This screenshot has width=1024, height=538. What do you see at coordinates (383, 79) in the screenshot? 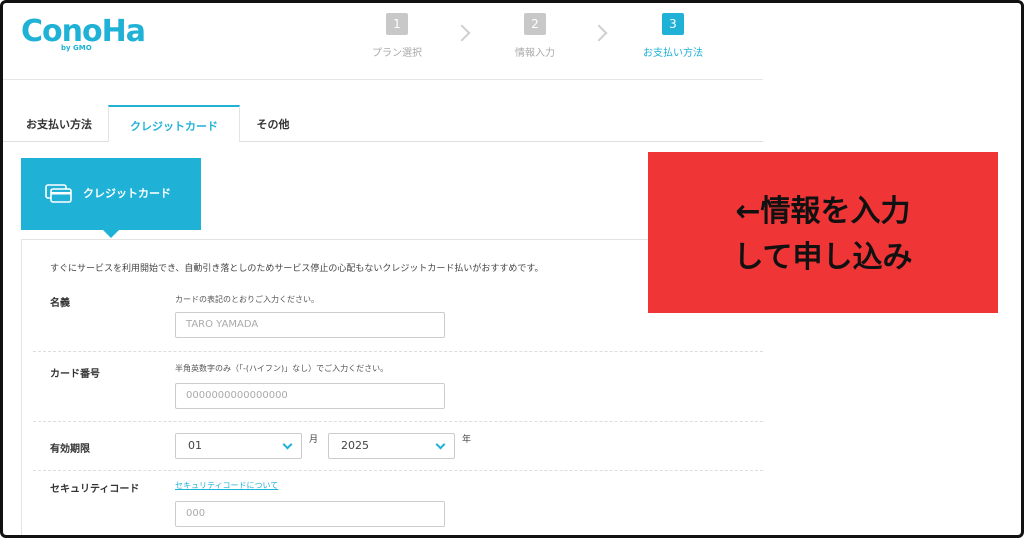
I see `header-divider` at bounding box center [383, 79].